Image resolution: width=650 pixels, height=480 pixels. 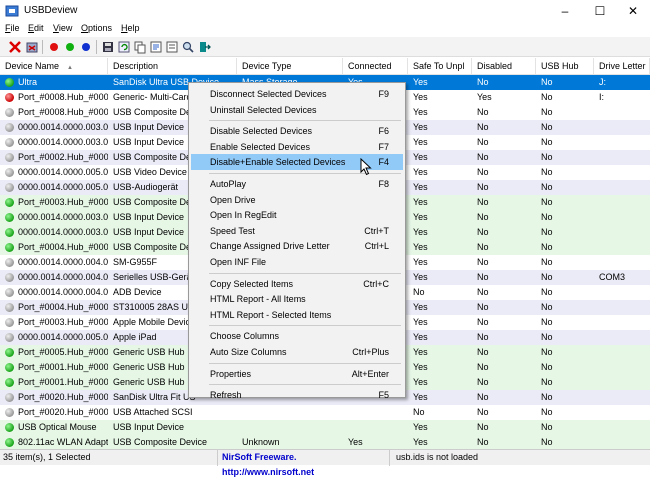 I want to click on context-menu-item: AutoPlay F8, so click(x=297, y=184).